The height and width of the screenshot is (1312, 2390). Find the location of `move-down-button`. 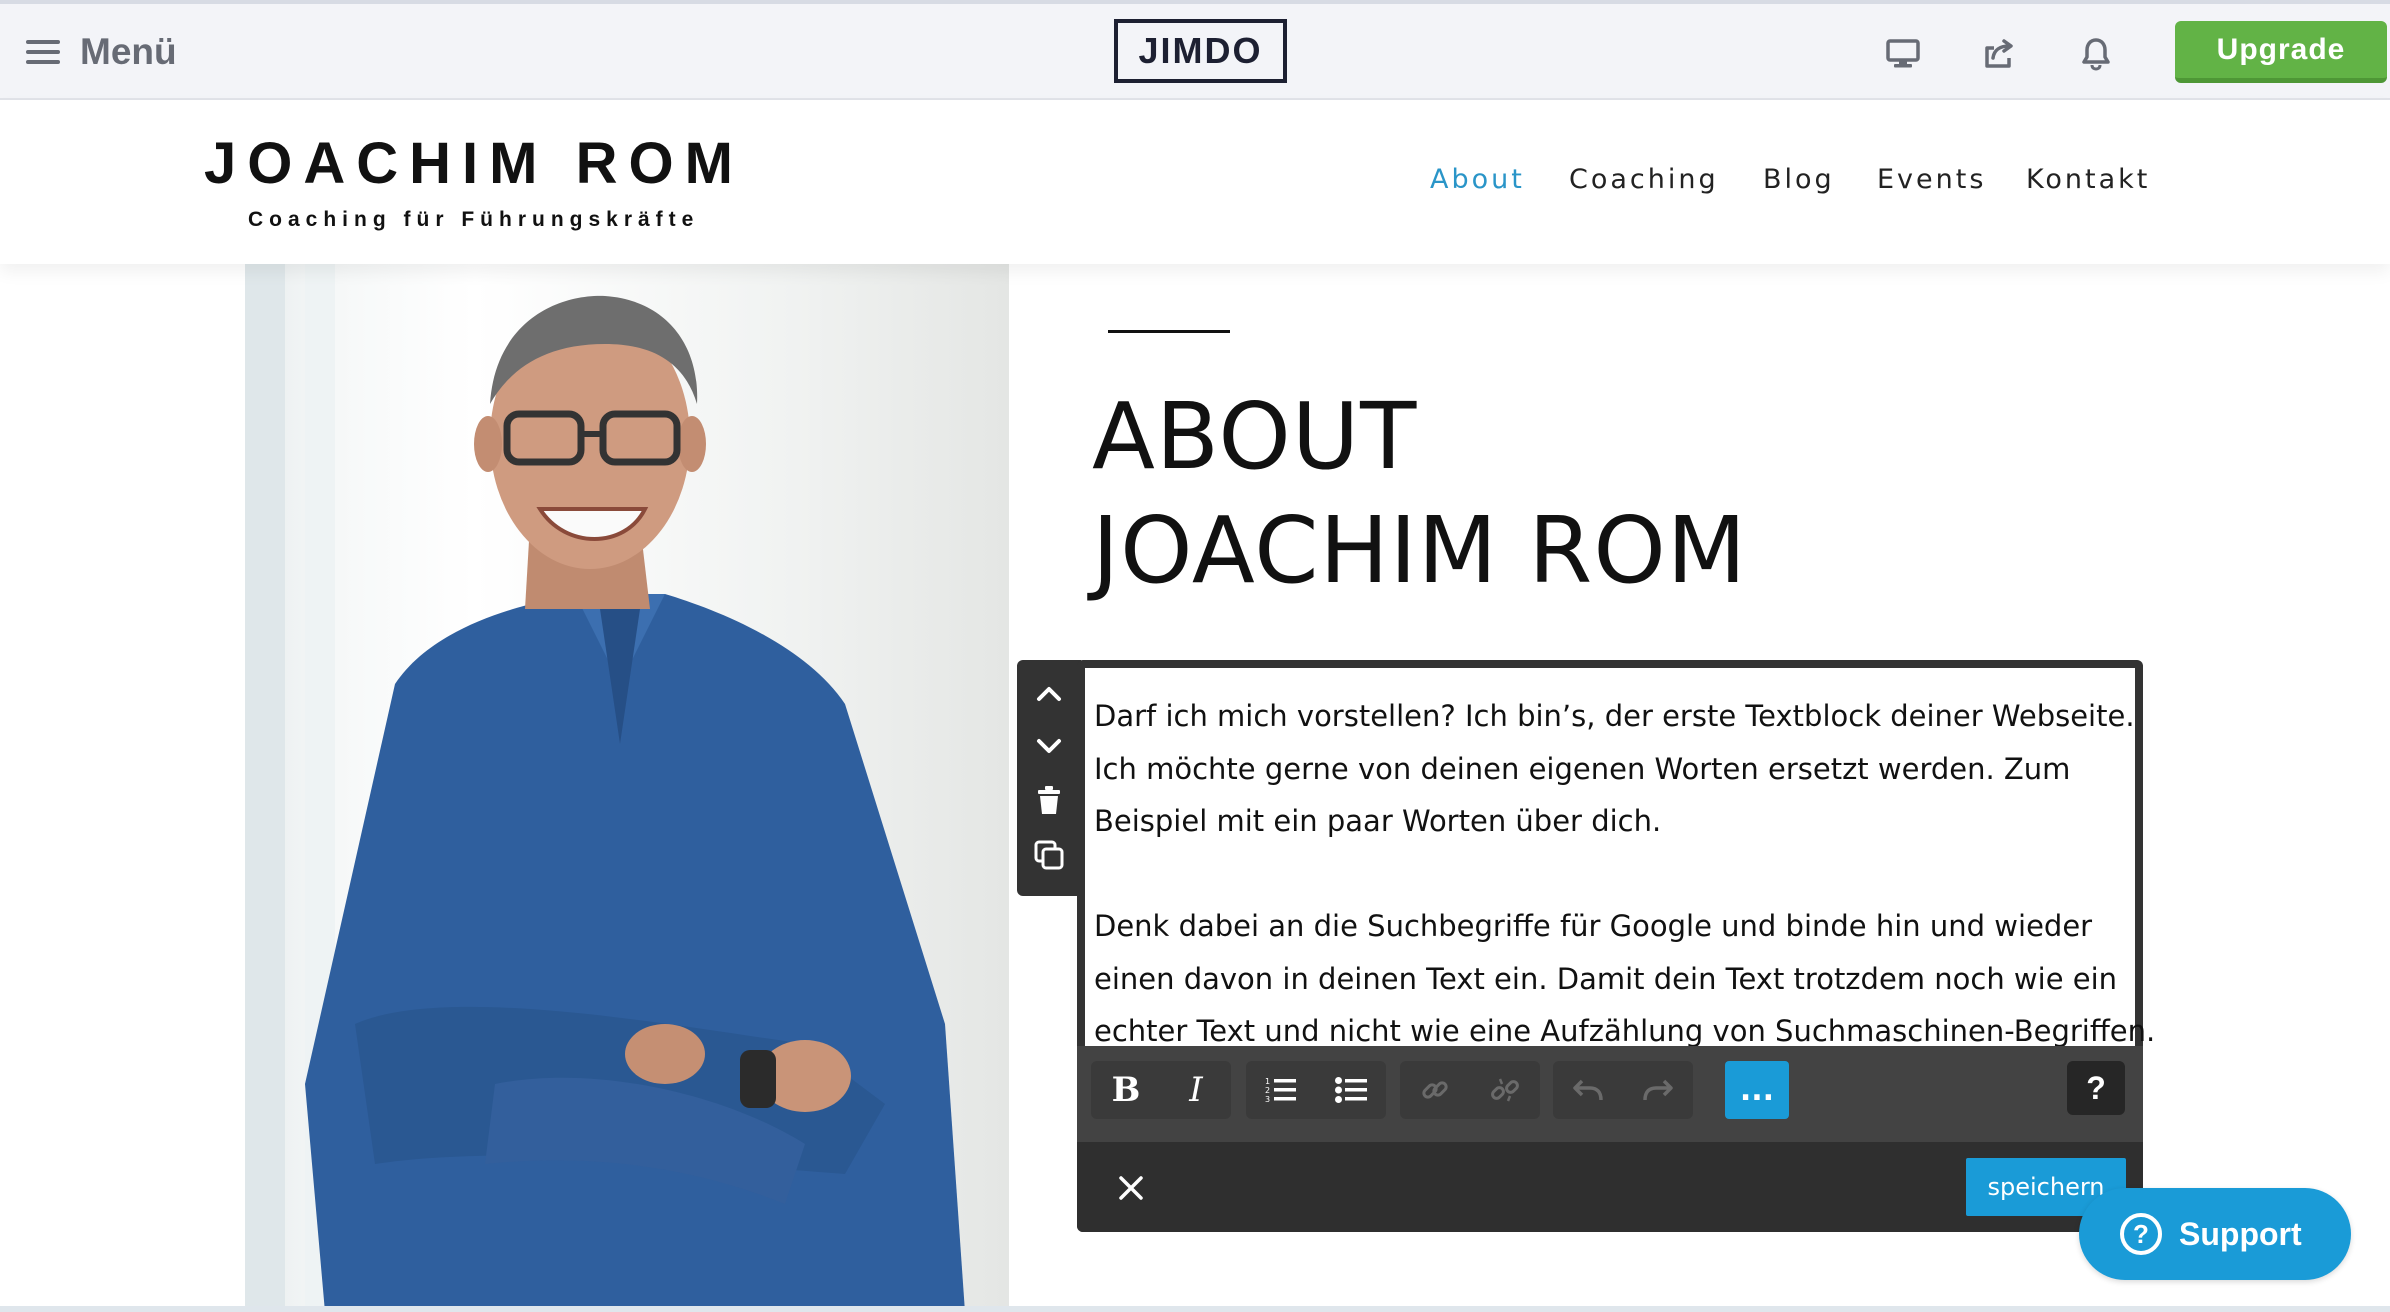

move-down-button is located at coordinates (1049, 747).